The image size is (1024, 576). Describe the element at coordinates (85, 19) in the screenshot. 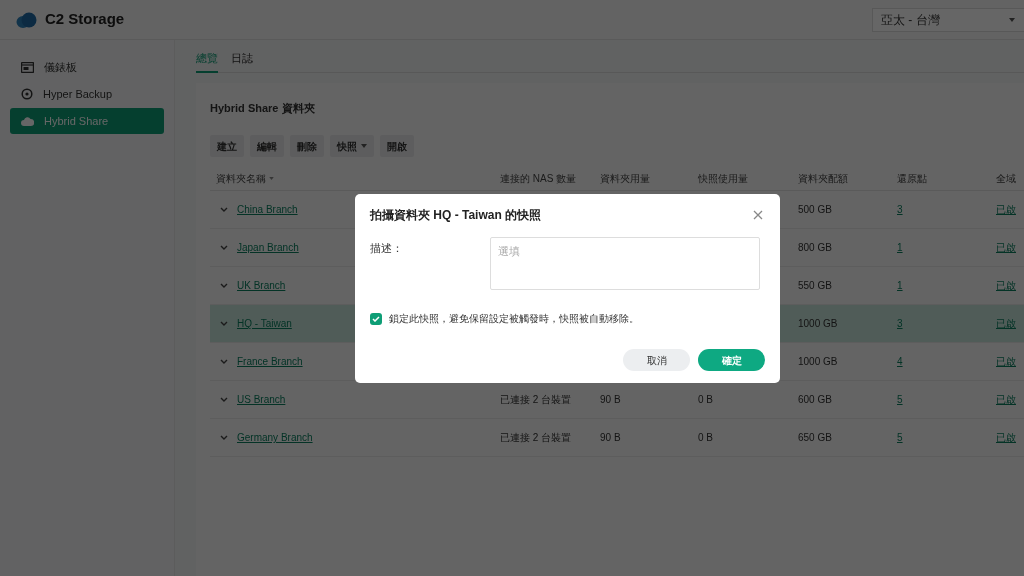

I see `app-title: C2 Storage` at that location.